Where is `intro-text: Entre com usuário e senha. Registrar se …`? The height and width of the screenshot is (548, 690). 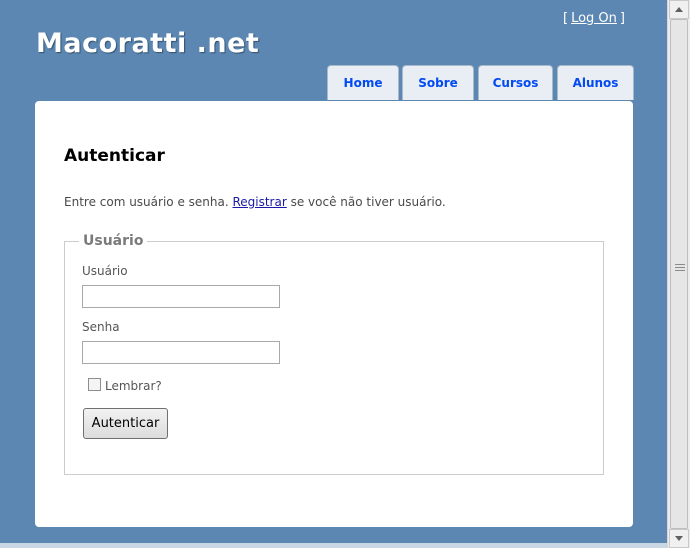
intro-text: Entre com usuário e senha. Registrar se … is located at coordinates (255, 202).